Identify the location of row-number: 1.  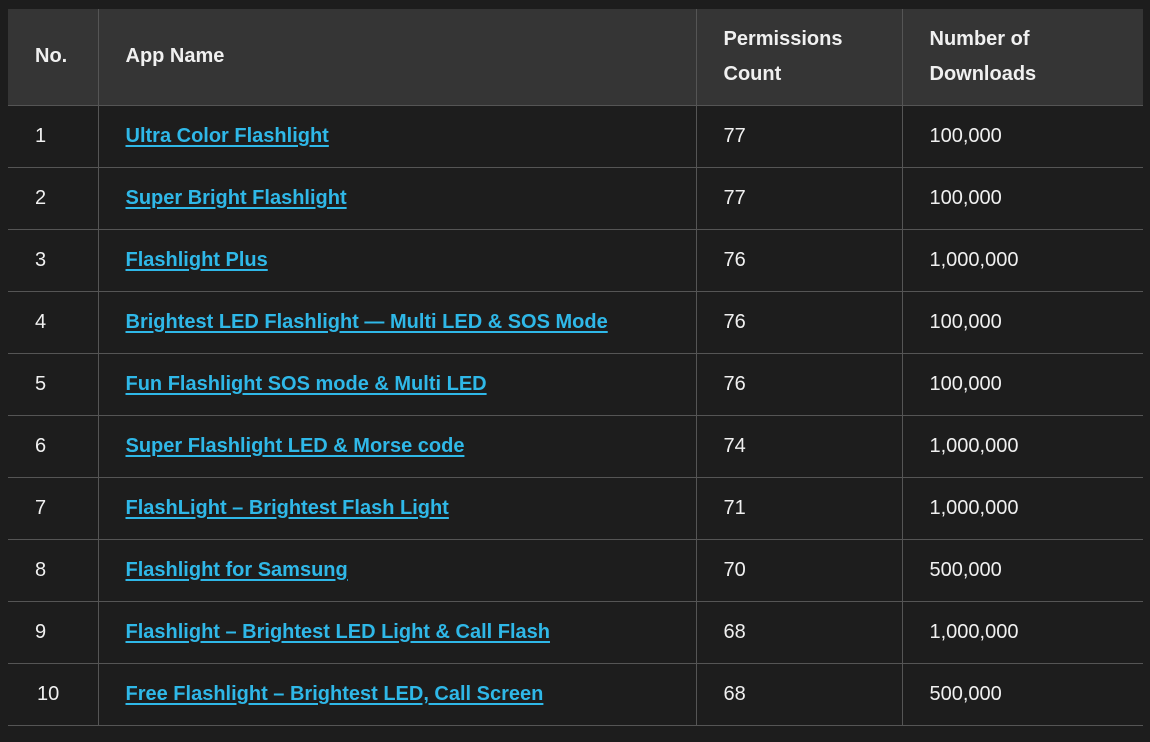
(53, 136).